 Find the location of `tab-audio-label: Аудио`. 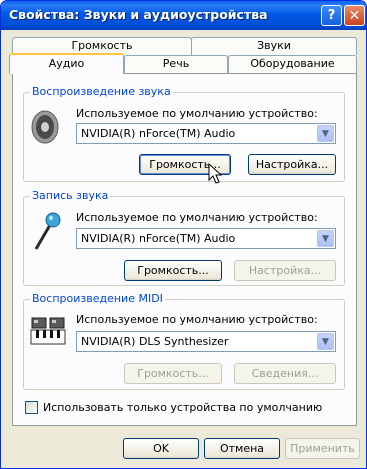

tab-audio-label: Аудио is located at coordinates (66, 63).